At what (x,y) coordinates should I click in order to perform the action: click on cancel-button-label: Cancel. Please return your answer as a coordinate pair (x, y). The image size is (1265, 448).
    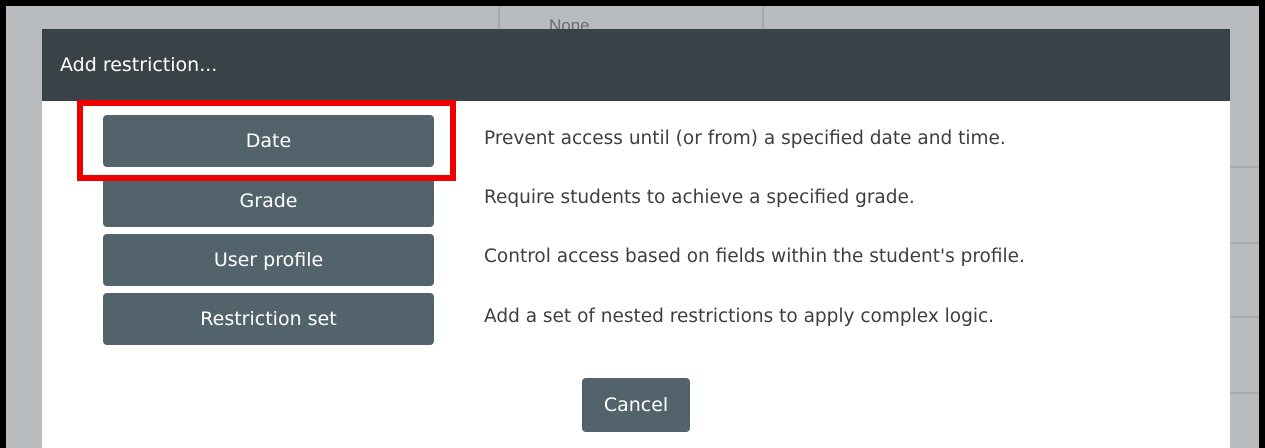
    Looking at the image, I should click on (636, 405).